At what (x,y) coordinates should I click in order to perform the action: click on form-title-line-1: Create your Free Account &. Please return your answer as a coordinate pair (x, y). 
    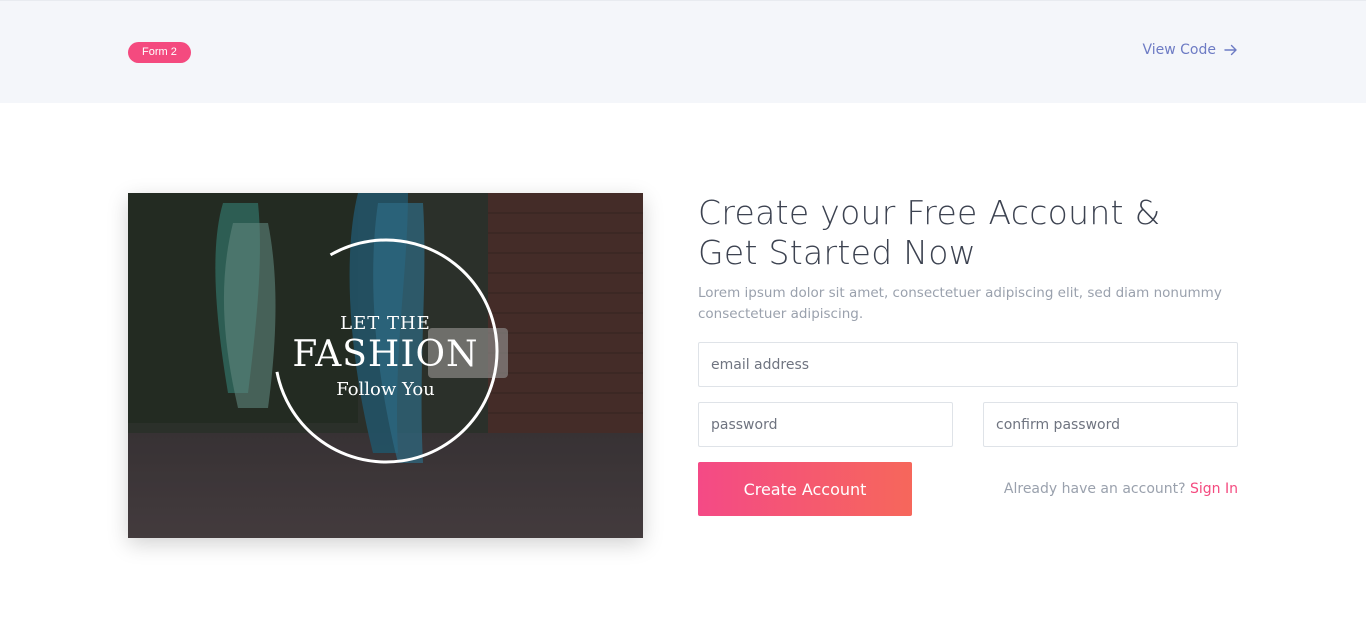
    Looking at the image, I should click on (929, 212).